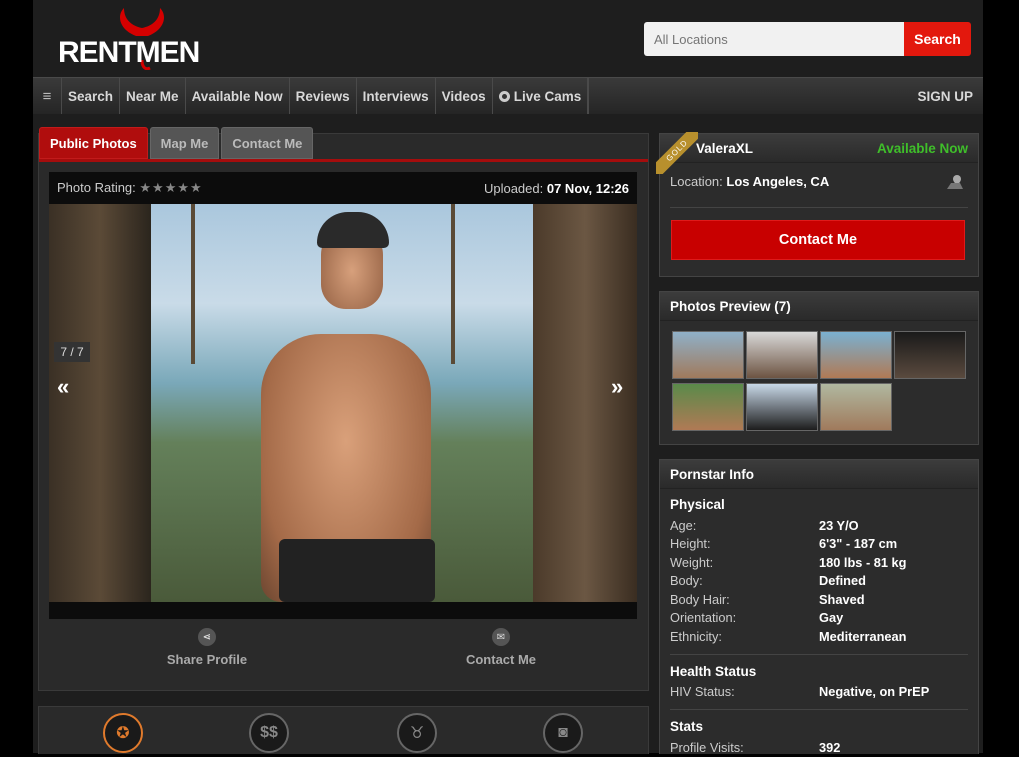 The height and width of the screenshot is (757, 1019). What do you see at coordinates (343, 730) in the screenshot?
I see `feature-icons-bar: ✪ $$ ♉ ◙` at bounding box center [343, 730].